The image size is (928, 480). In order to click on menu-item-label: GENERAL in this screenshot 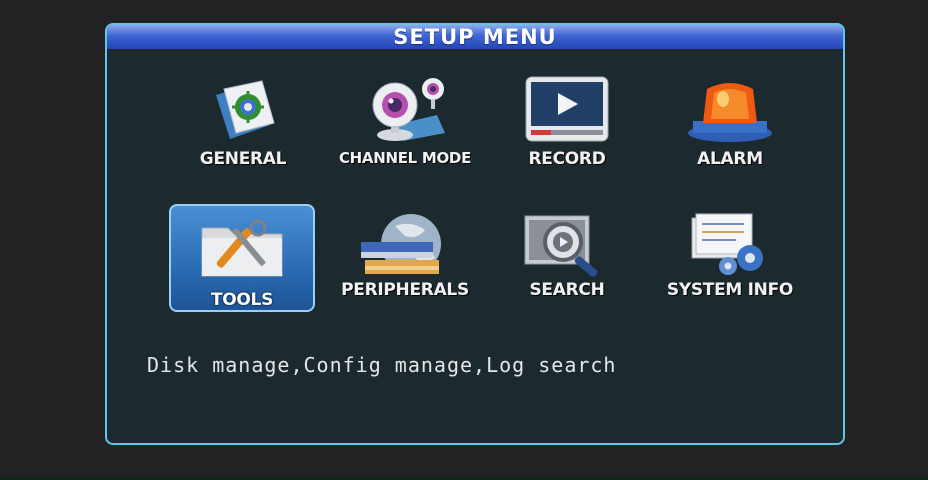, I will do `click(243, 159)`.